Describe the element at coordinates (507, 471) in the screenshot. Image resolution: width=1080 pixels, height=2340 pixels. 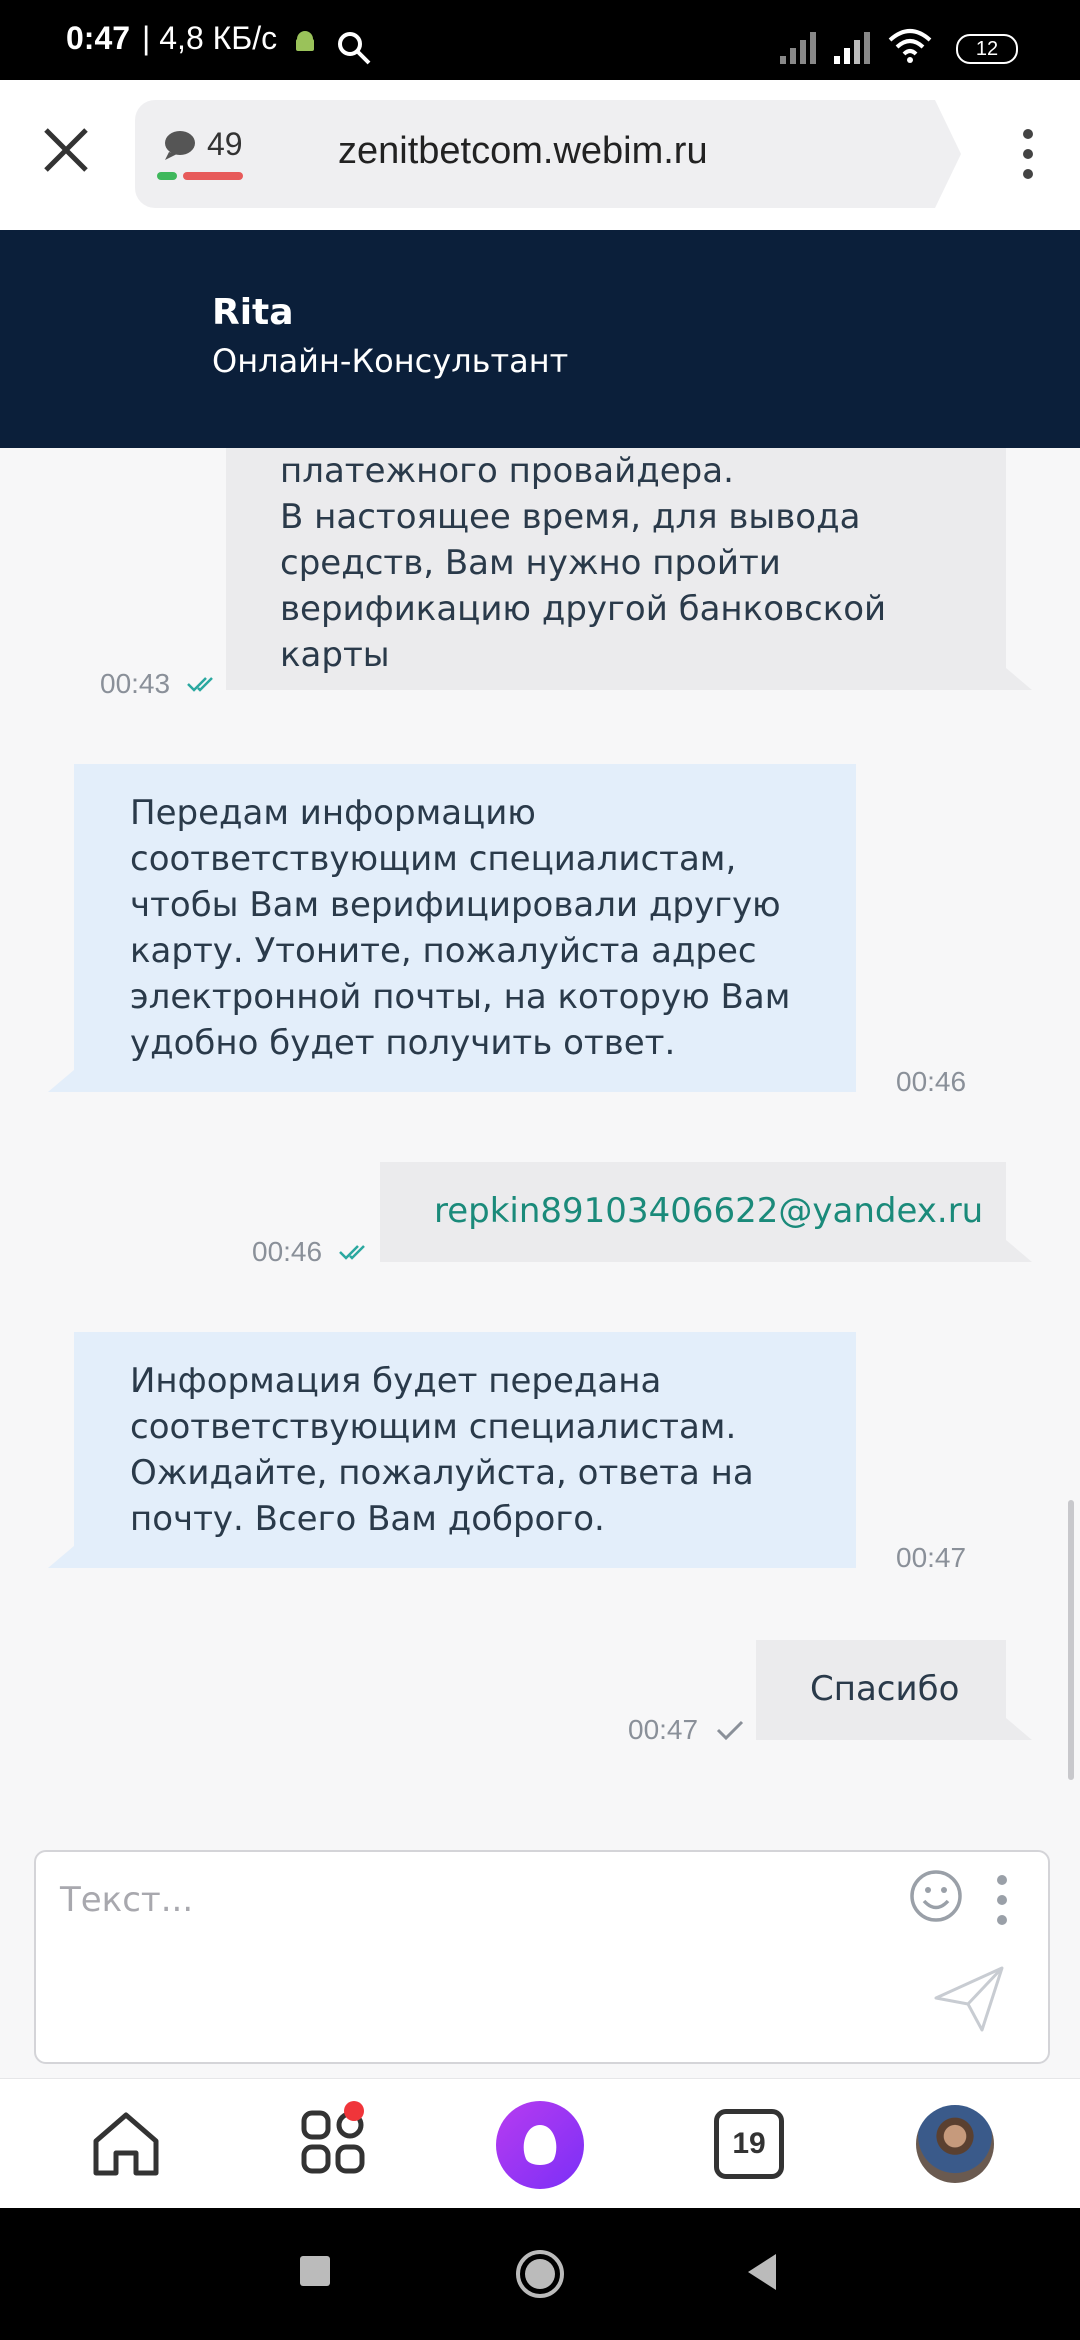
I see `message-line: платежного провайдера.` at that location.